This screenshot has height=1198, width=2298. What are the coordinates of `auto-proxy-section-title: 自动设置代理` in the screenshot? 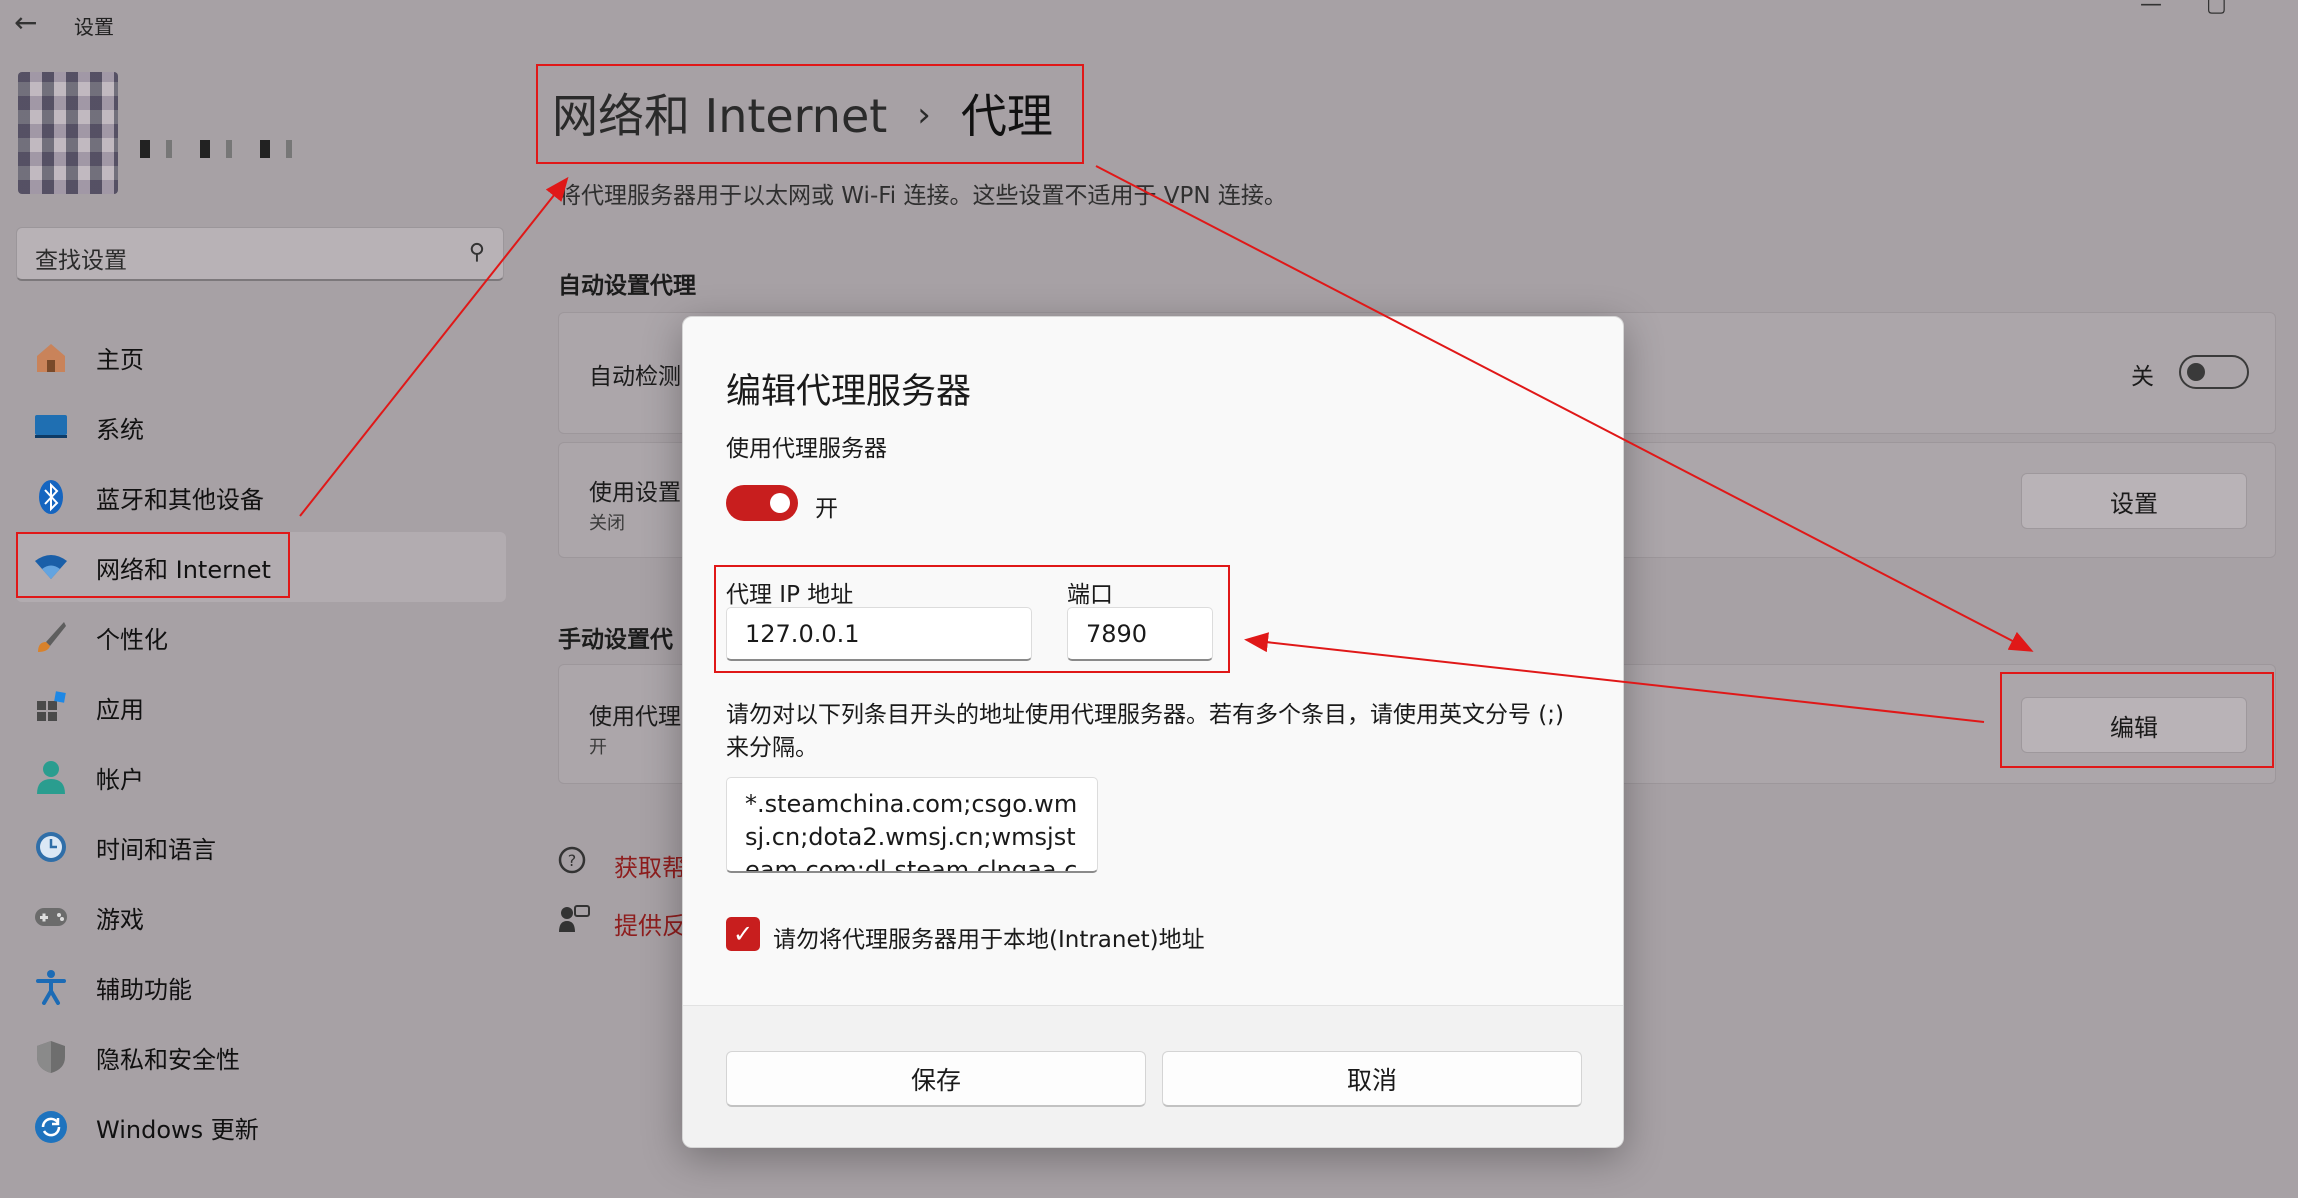 It's located at (627, 286).